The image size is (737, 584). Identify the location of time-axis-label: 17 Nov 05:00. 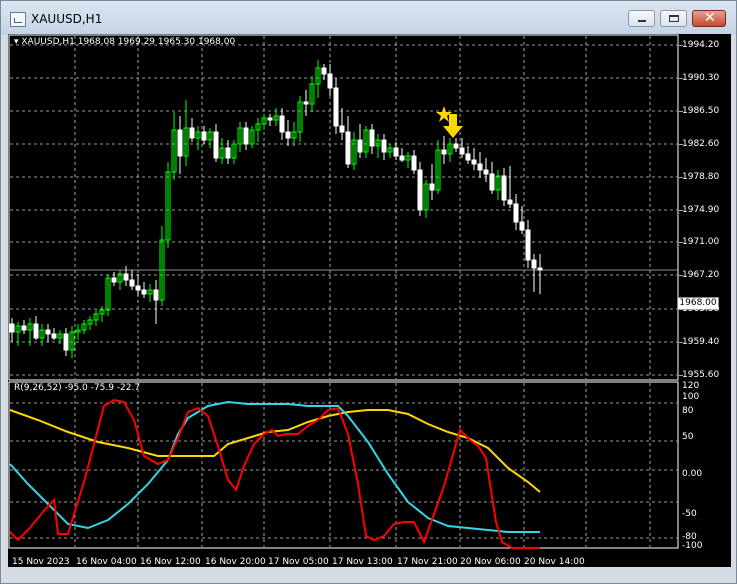
(298, 562).